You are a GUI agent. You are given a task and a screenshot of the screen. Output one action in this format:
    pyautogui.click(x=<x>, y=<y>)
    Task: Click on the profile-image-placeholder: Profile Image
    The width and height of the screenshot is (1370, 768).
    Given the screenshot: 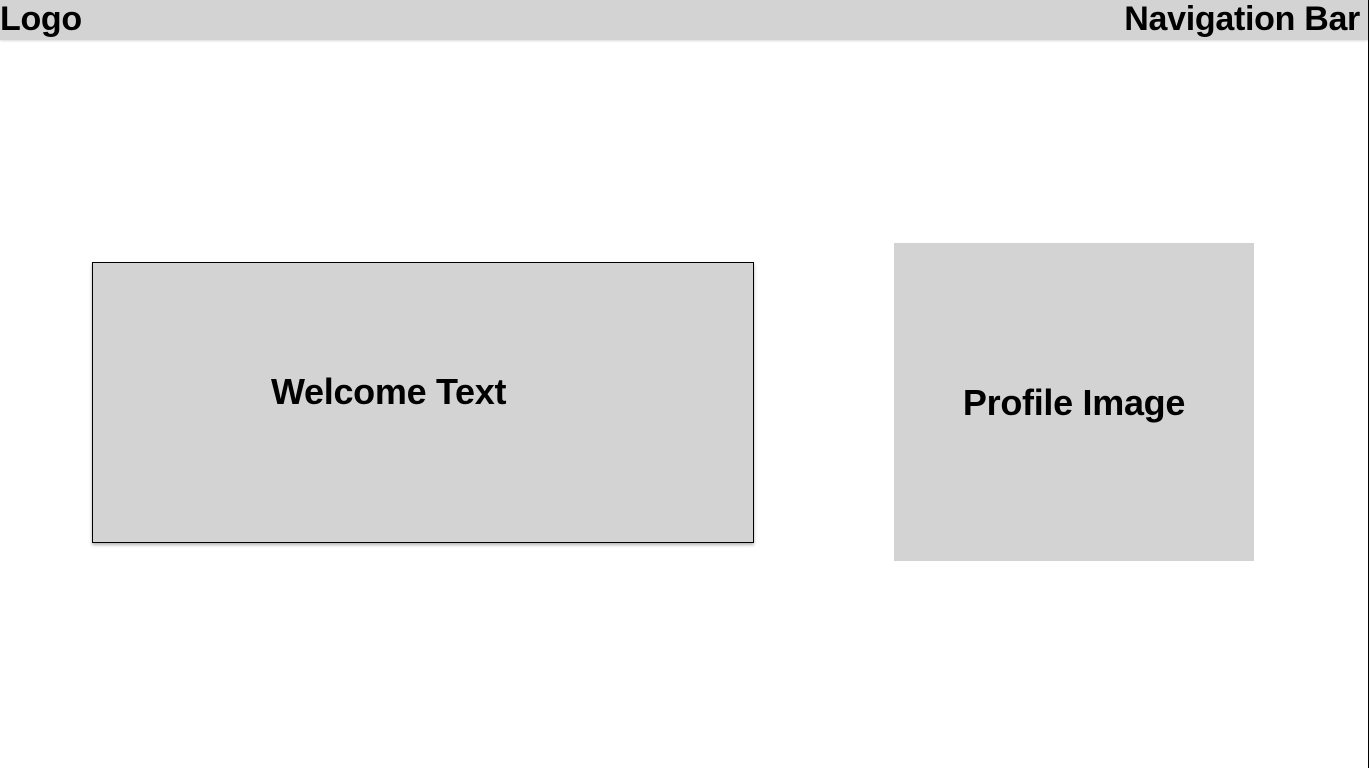 What is the action you would take?
    pyautogui.click(x=1074, y=402)
    